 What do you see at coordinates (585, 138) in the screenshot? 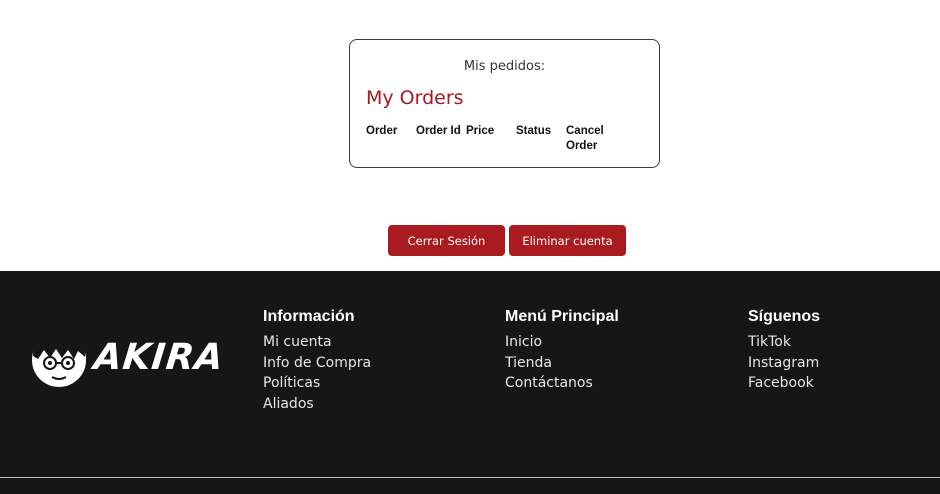
I see `column-header-cancel-order: Cancel Order` at bounding box center [585, 138].